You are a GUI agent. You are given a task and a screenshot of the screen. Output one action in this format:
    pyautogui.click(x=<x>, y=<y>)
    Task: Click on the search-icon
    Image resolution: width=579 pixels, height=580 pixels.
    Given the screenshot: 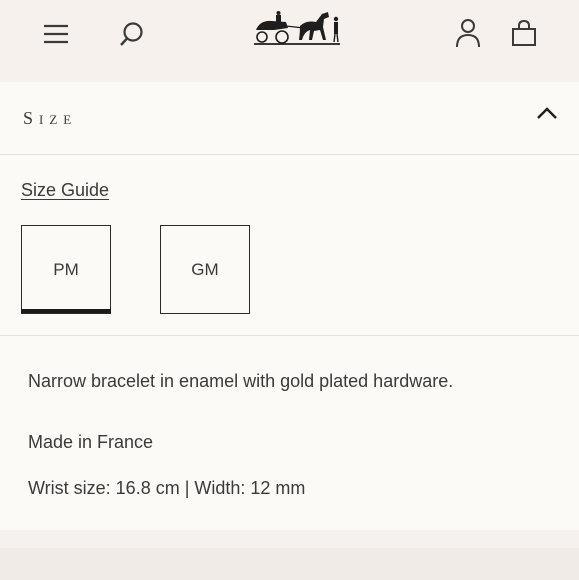 What is the action you would take?
    pyautogui.click(x=131, y=34)
    